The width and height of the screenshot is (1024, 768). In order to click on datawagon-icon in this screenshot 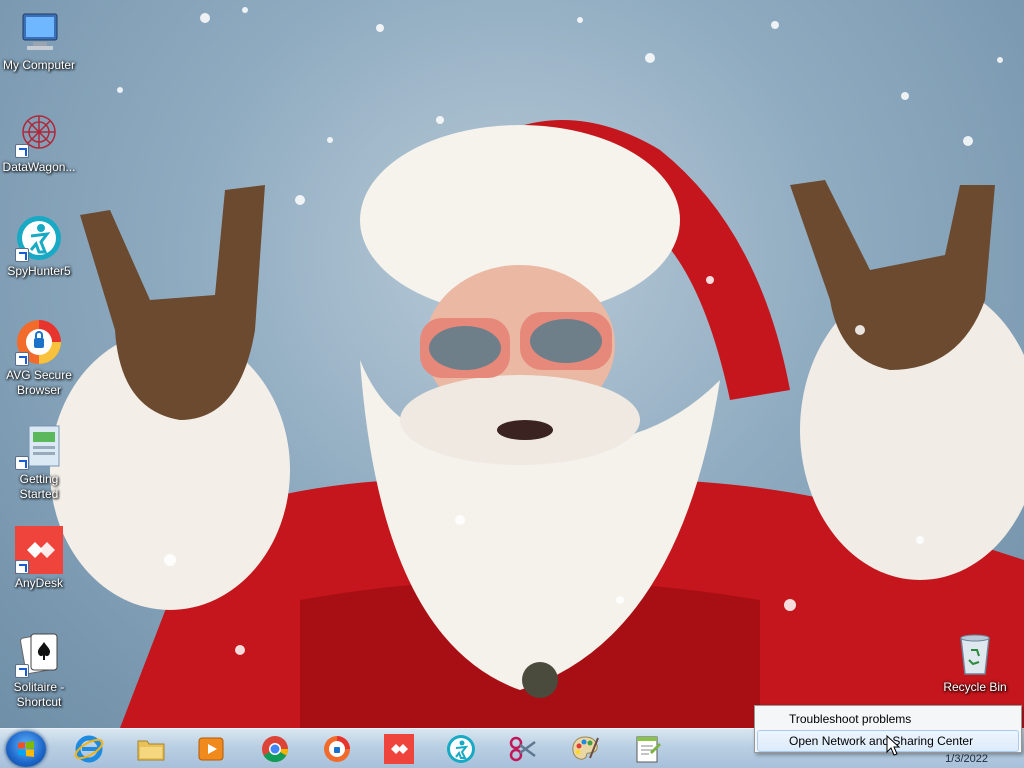, I will do `click(39, 134)`.